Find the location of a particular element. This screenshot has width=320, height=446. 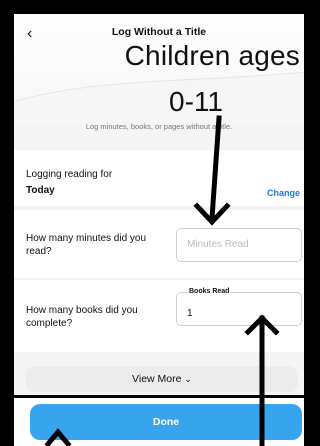

books-input: Books Read 1 is located at coordinates (239, 306).